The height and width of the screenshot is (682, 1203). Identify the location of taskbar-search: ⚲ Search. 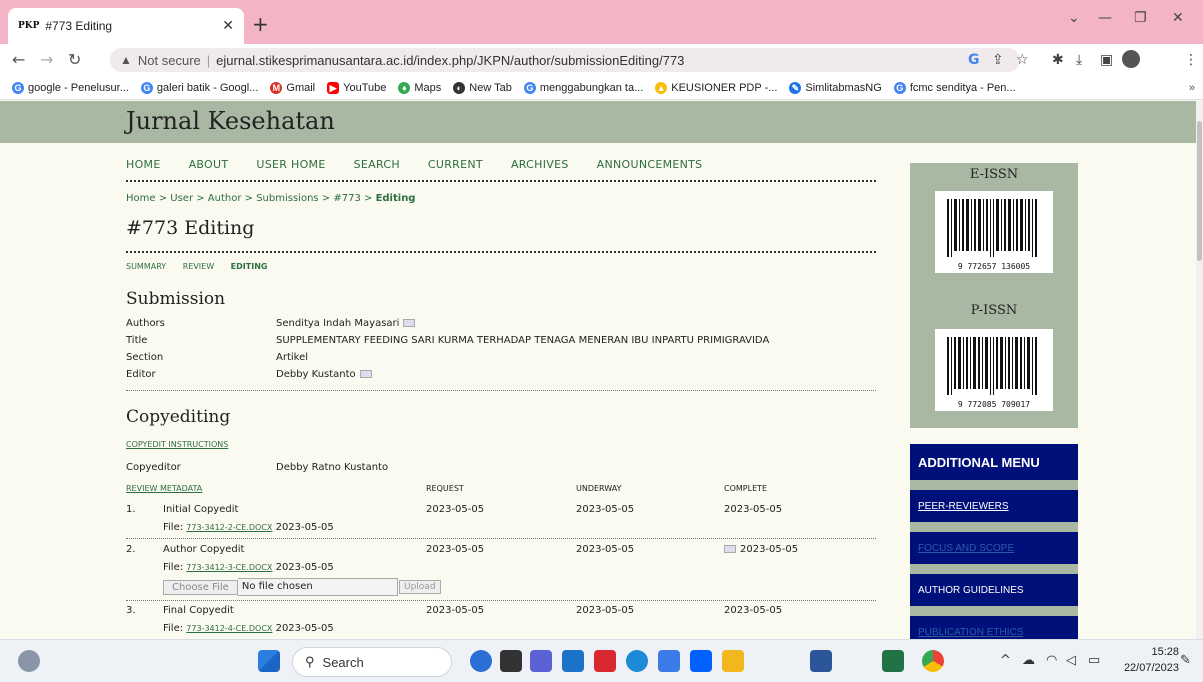
(372, 662).